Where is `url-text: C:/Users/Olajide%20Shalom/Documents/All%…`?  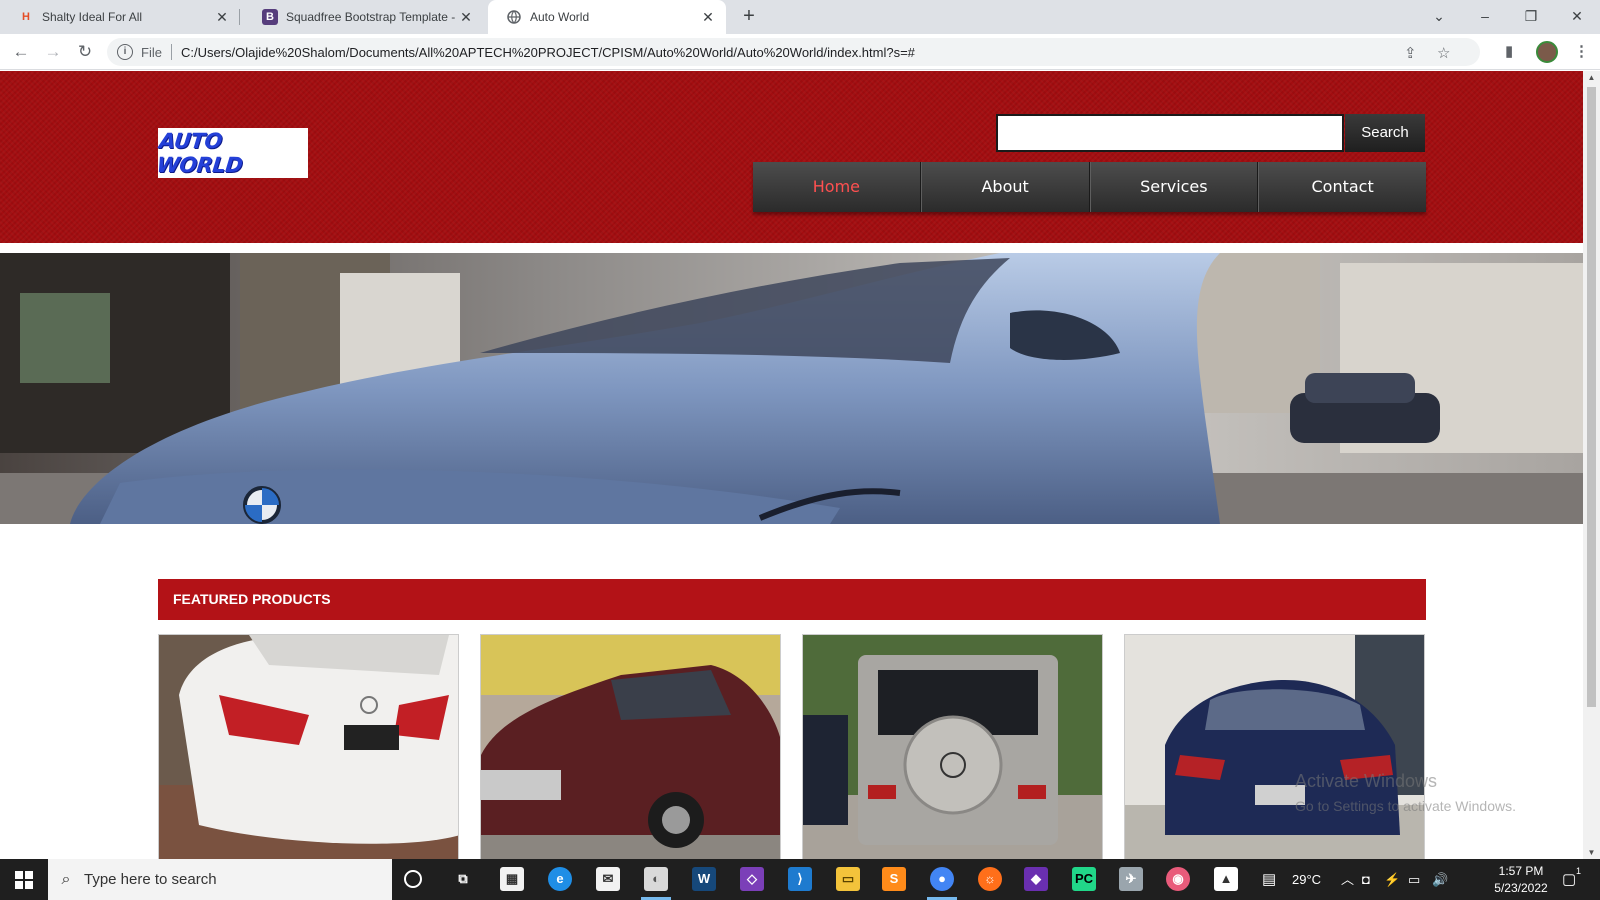 url-text: C:/Users/Olajide%20Shalom/Documents/All%… is located at coordinates (548, 52).